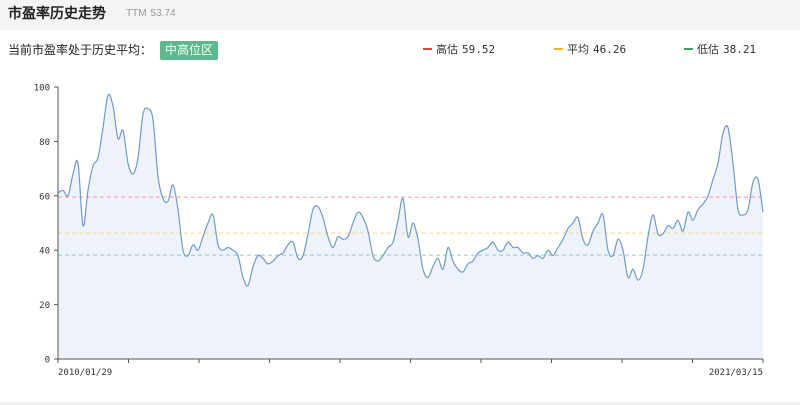 The height and width of the screenshot is (405, 800). What do you see at coordinates (47, 361) in the screenshot?
I see `y-tick-label-0: 0` at bounding box center [47, 361].